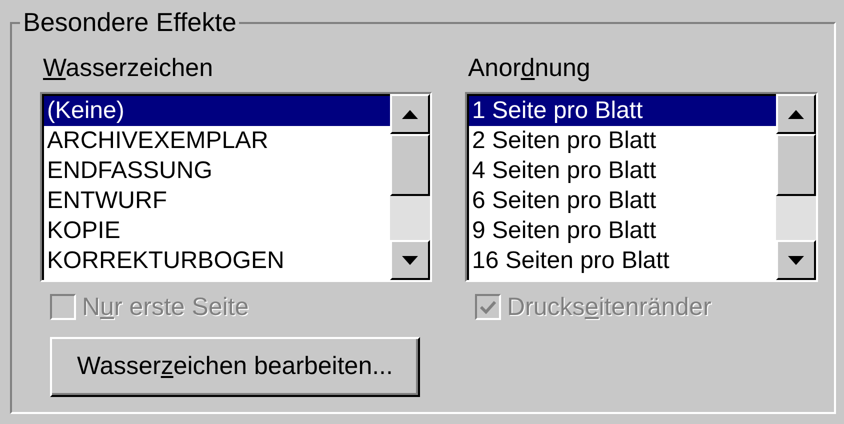  Describe the element at coordinates (488, 307) in the screenshot. I see `checkmark-icon` at that location.